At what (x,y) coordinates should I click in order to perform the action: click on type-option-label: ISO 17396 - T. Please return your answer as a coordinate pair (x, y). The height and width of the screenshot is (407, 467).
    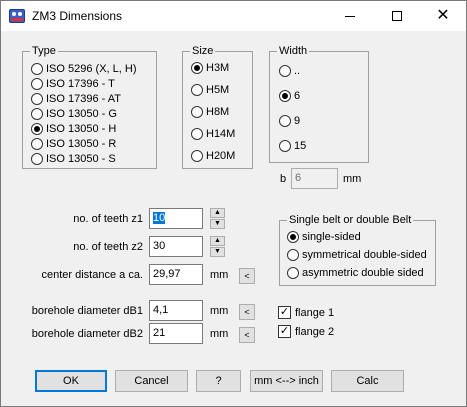
    Looking at the image, I should click on (80, 84).